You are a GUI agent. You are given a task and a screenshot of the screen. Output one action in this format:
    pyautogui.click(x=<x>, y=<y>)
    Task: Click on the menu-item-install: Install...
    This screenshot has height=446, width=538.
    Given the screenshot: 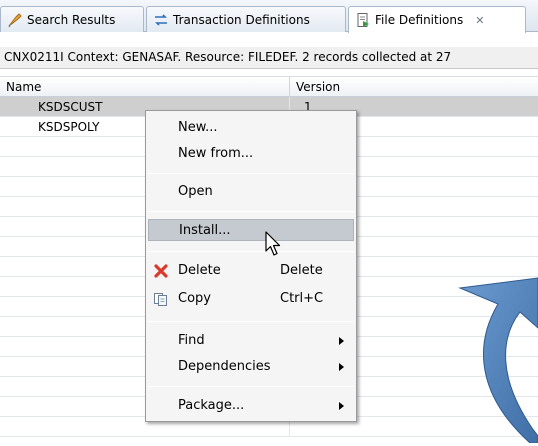 What is the action you would take?
    pyautogui.click(x=251, y=230)
    